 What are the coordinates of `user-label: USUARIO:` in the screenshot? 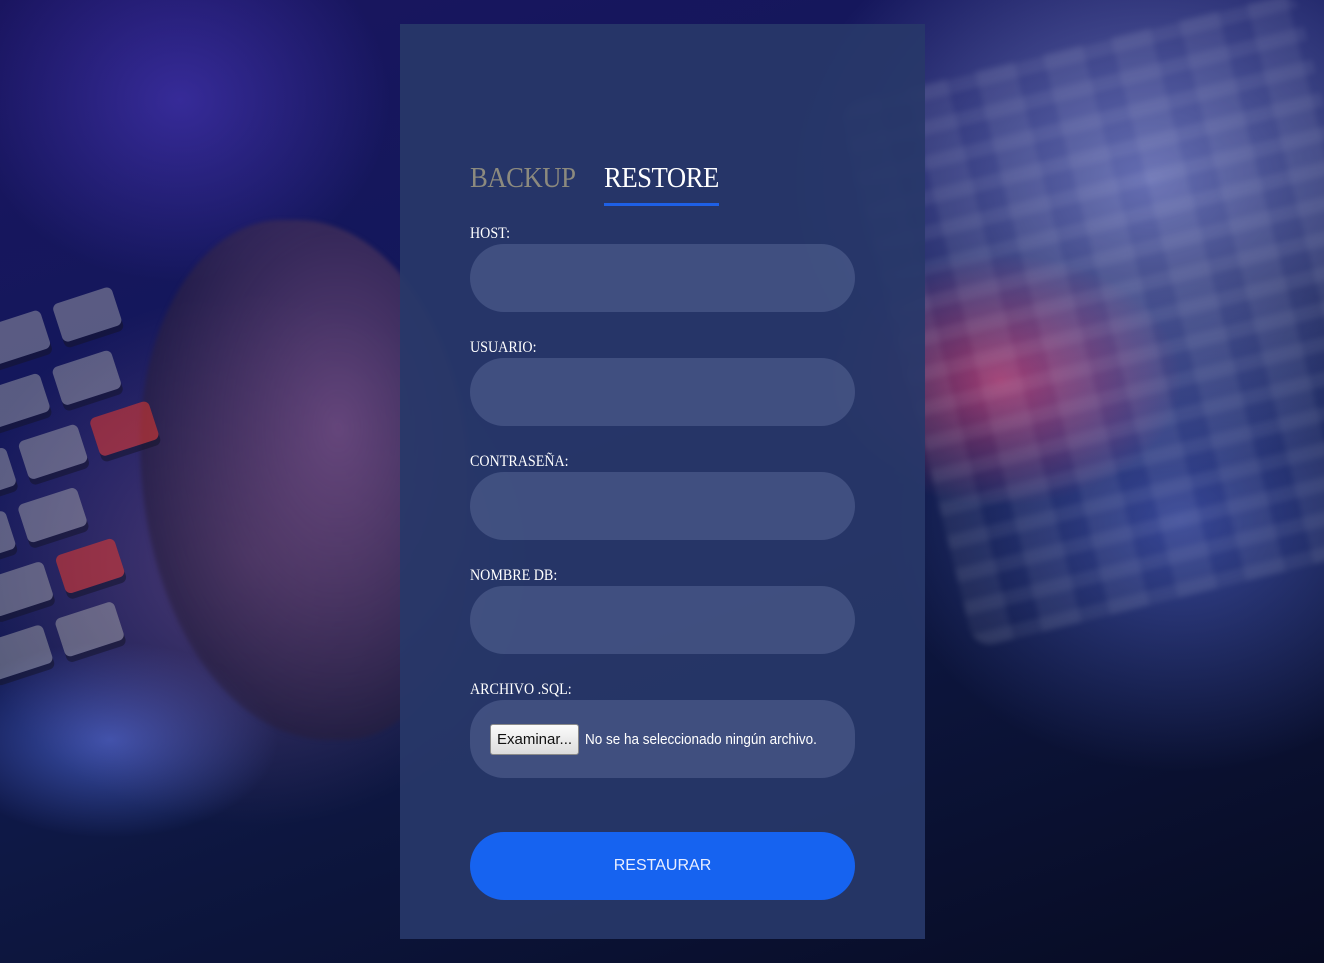 It's located at (503, 347).